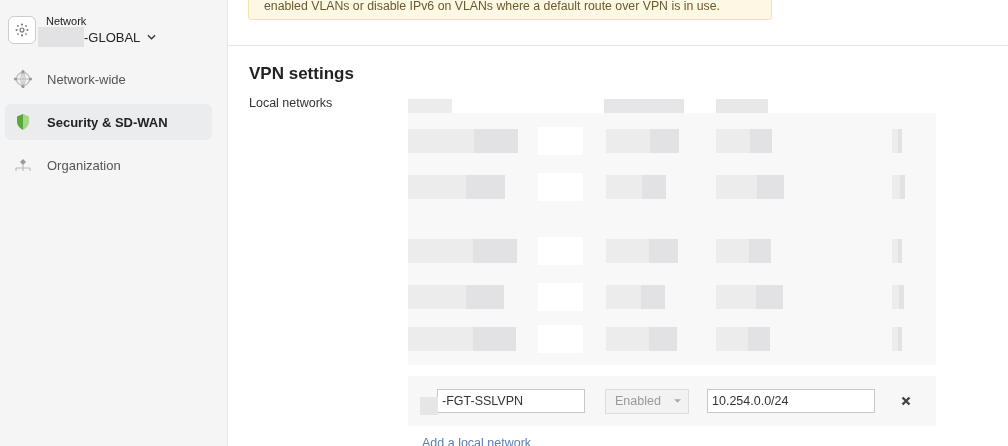 Image resolution: width=1008 pixels, height=446 pixels. I want to click on globe-icon, so click(23, 79).